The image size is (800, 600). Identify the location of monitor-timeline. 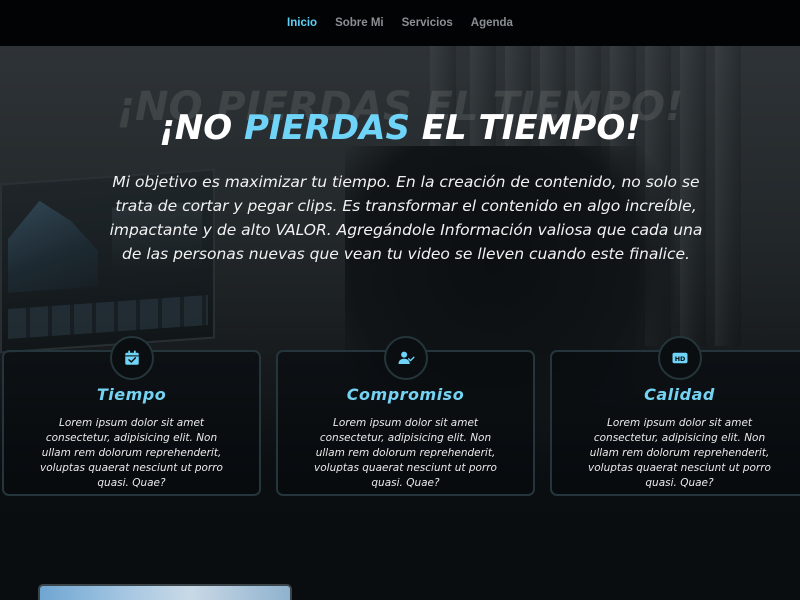
(108, 316).